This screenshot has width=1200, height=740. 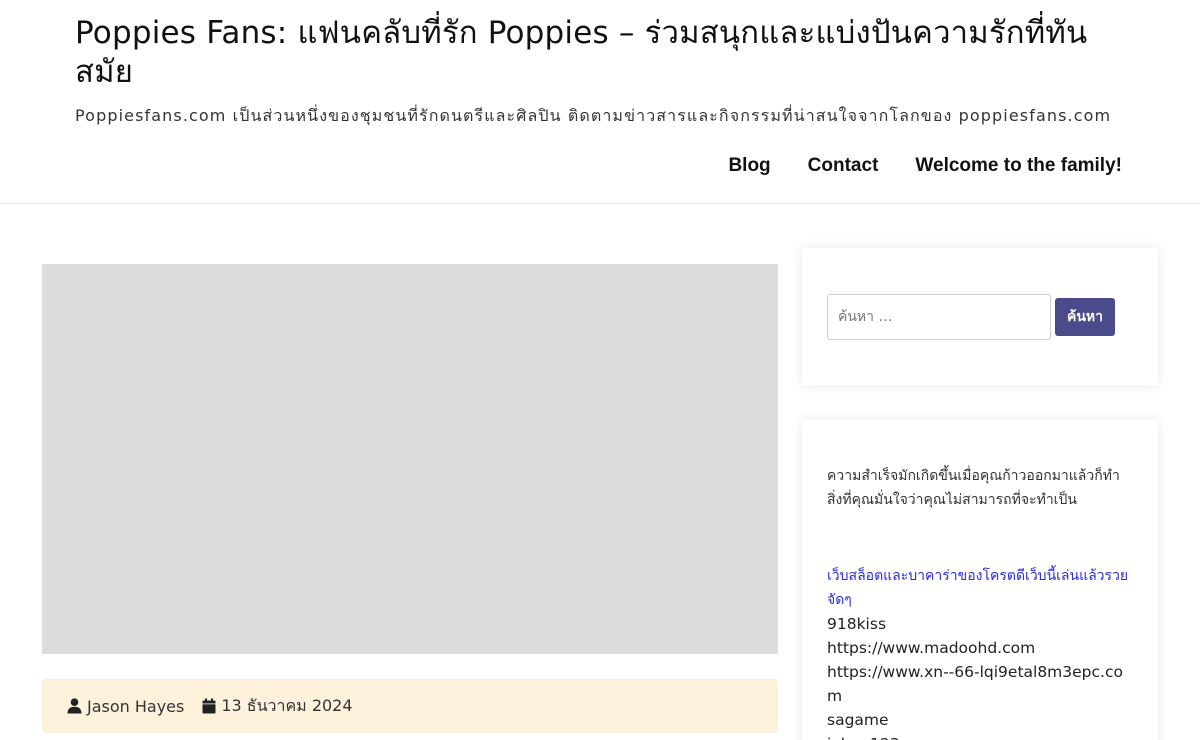 I want to click on widget-line: 918kiss, so click(x=857, y=624).